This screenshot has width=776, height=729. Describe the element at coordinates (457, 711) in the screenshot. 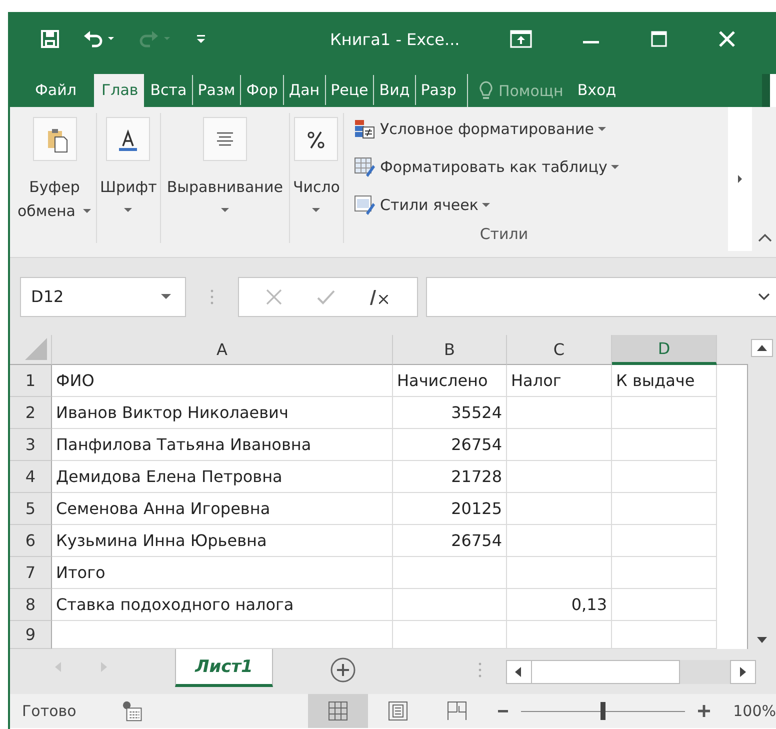

I see `page-break-icon` at that location.